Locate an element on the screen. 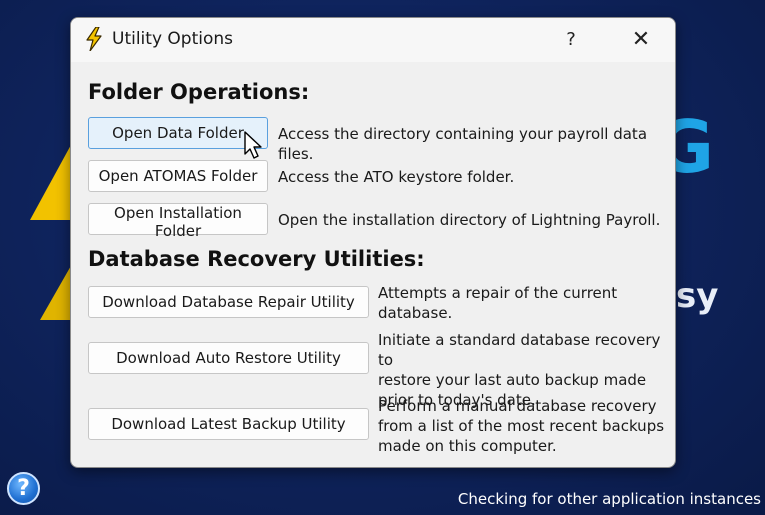 The height and width of the screenshot is (515, 765). open-data-folder-button: Open Data Folder is located at coordinates (178, 133).